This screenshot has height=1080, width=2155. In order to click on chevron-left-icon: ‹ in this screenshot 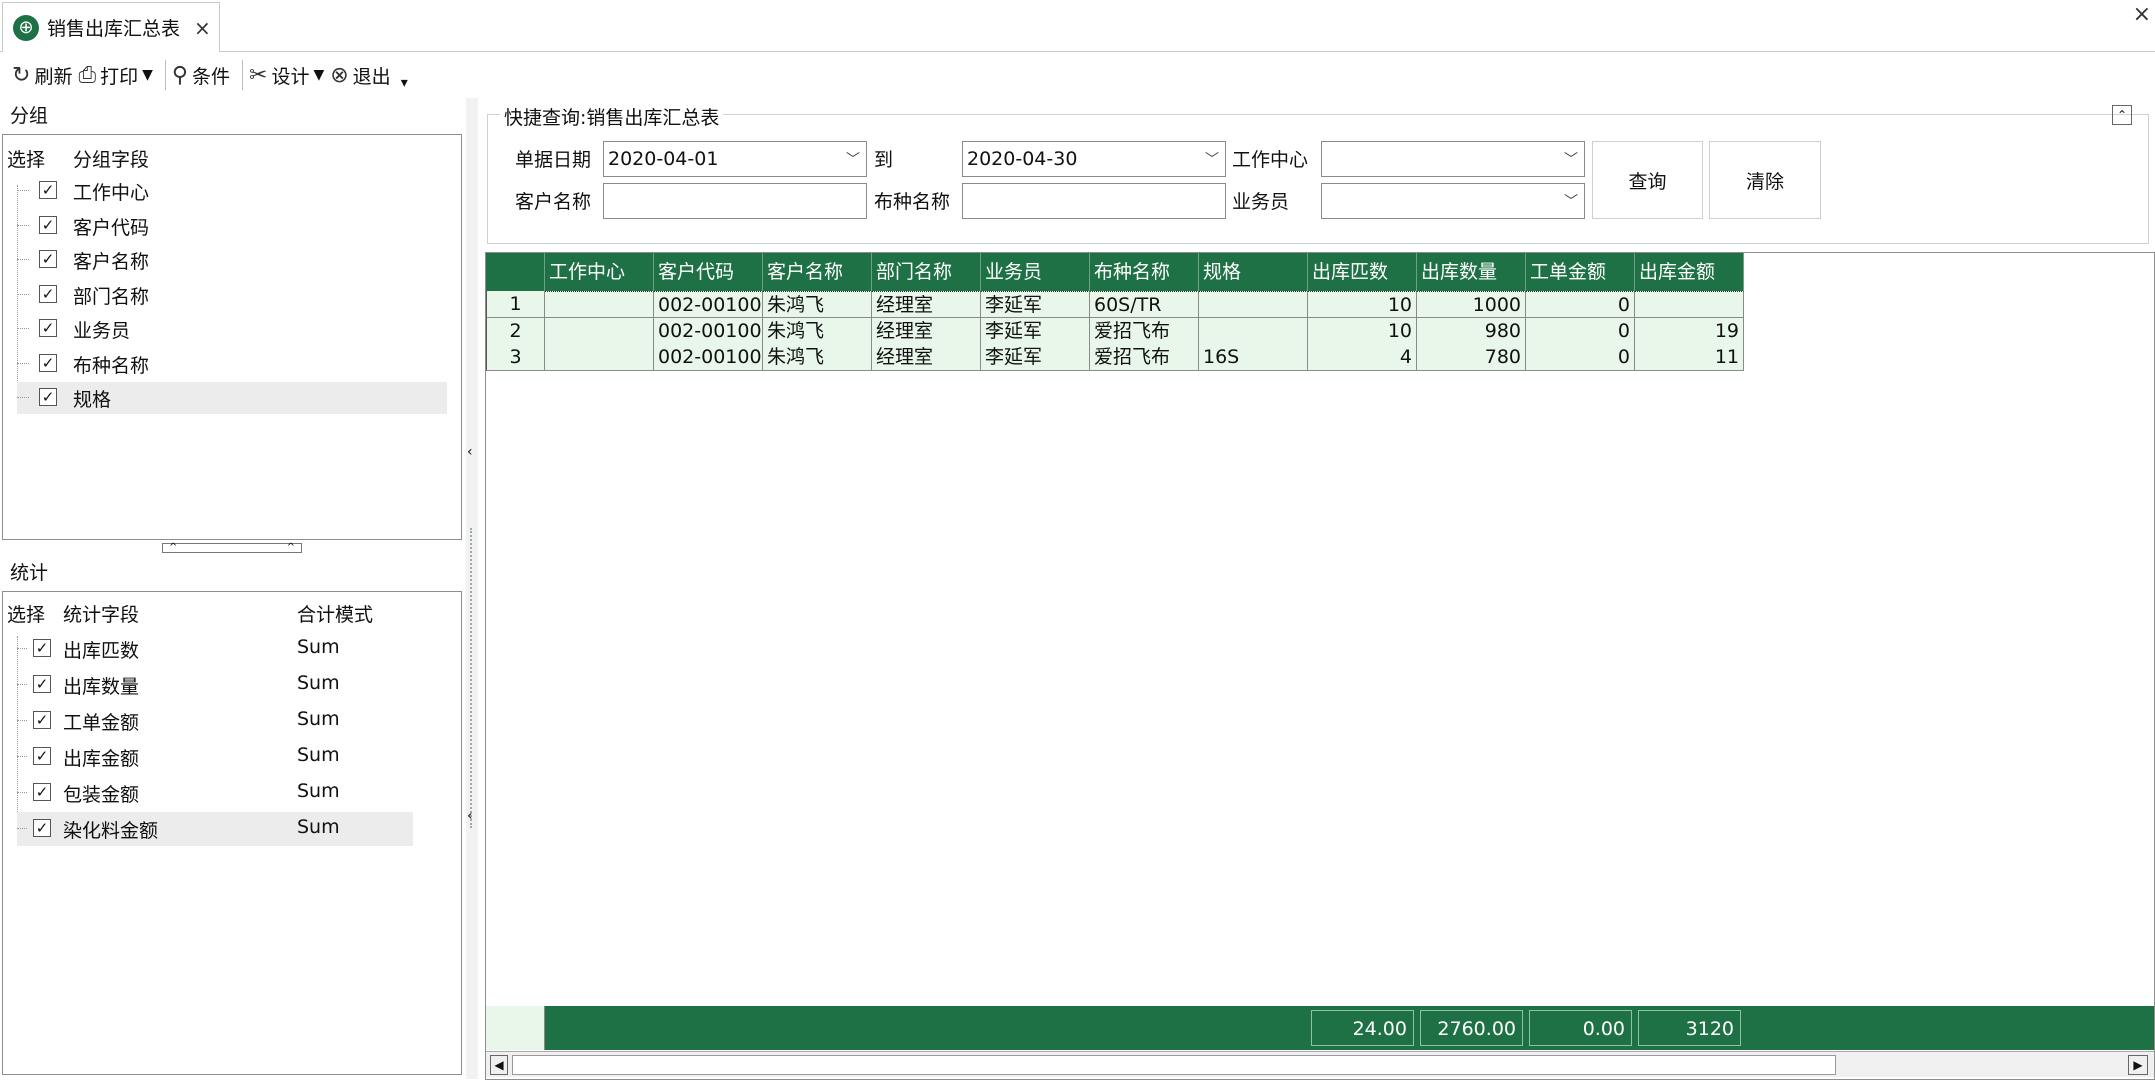, I will do `click(470, 816)`.